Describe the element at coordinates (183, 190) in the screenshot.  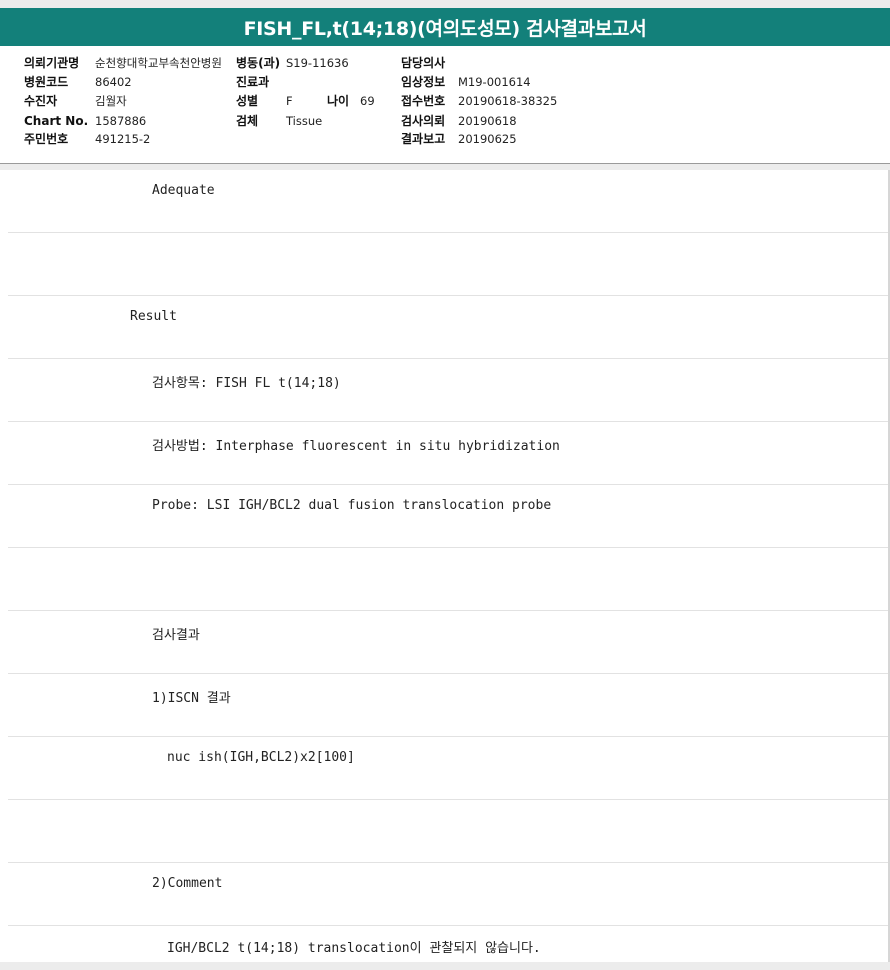
I see `report-line-text: Adequate` at that location.